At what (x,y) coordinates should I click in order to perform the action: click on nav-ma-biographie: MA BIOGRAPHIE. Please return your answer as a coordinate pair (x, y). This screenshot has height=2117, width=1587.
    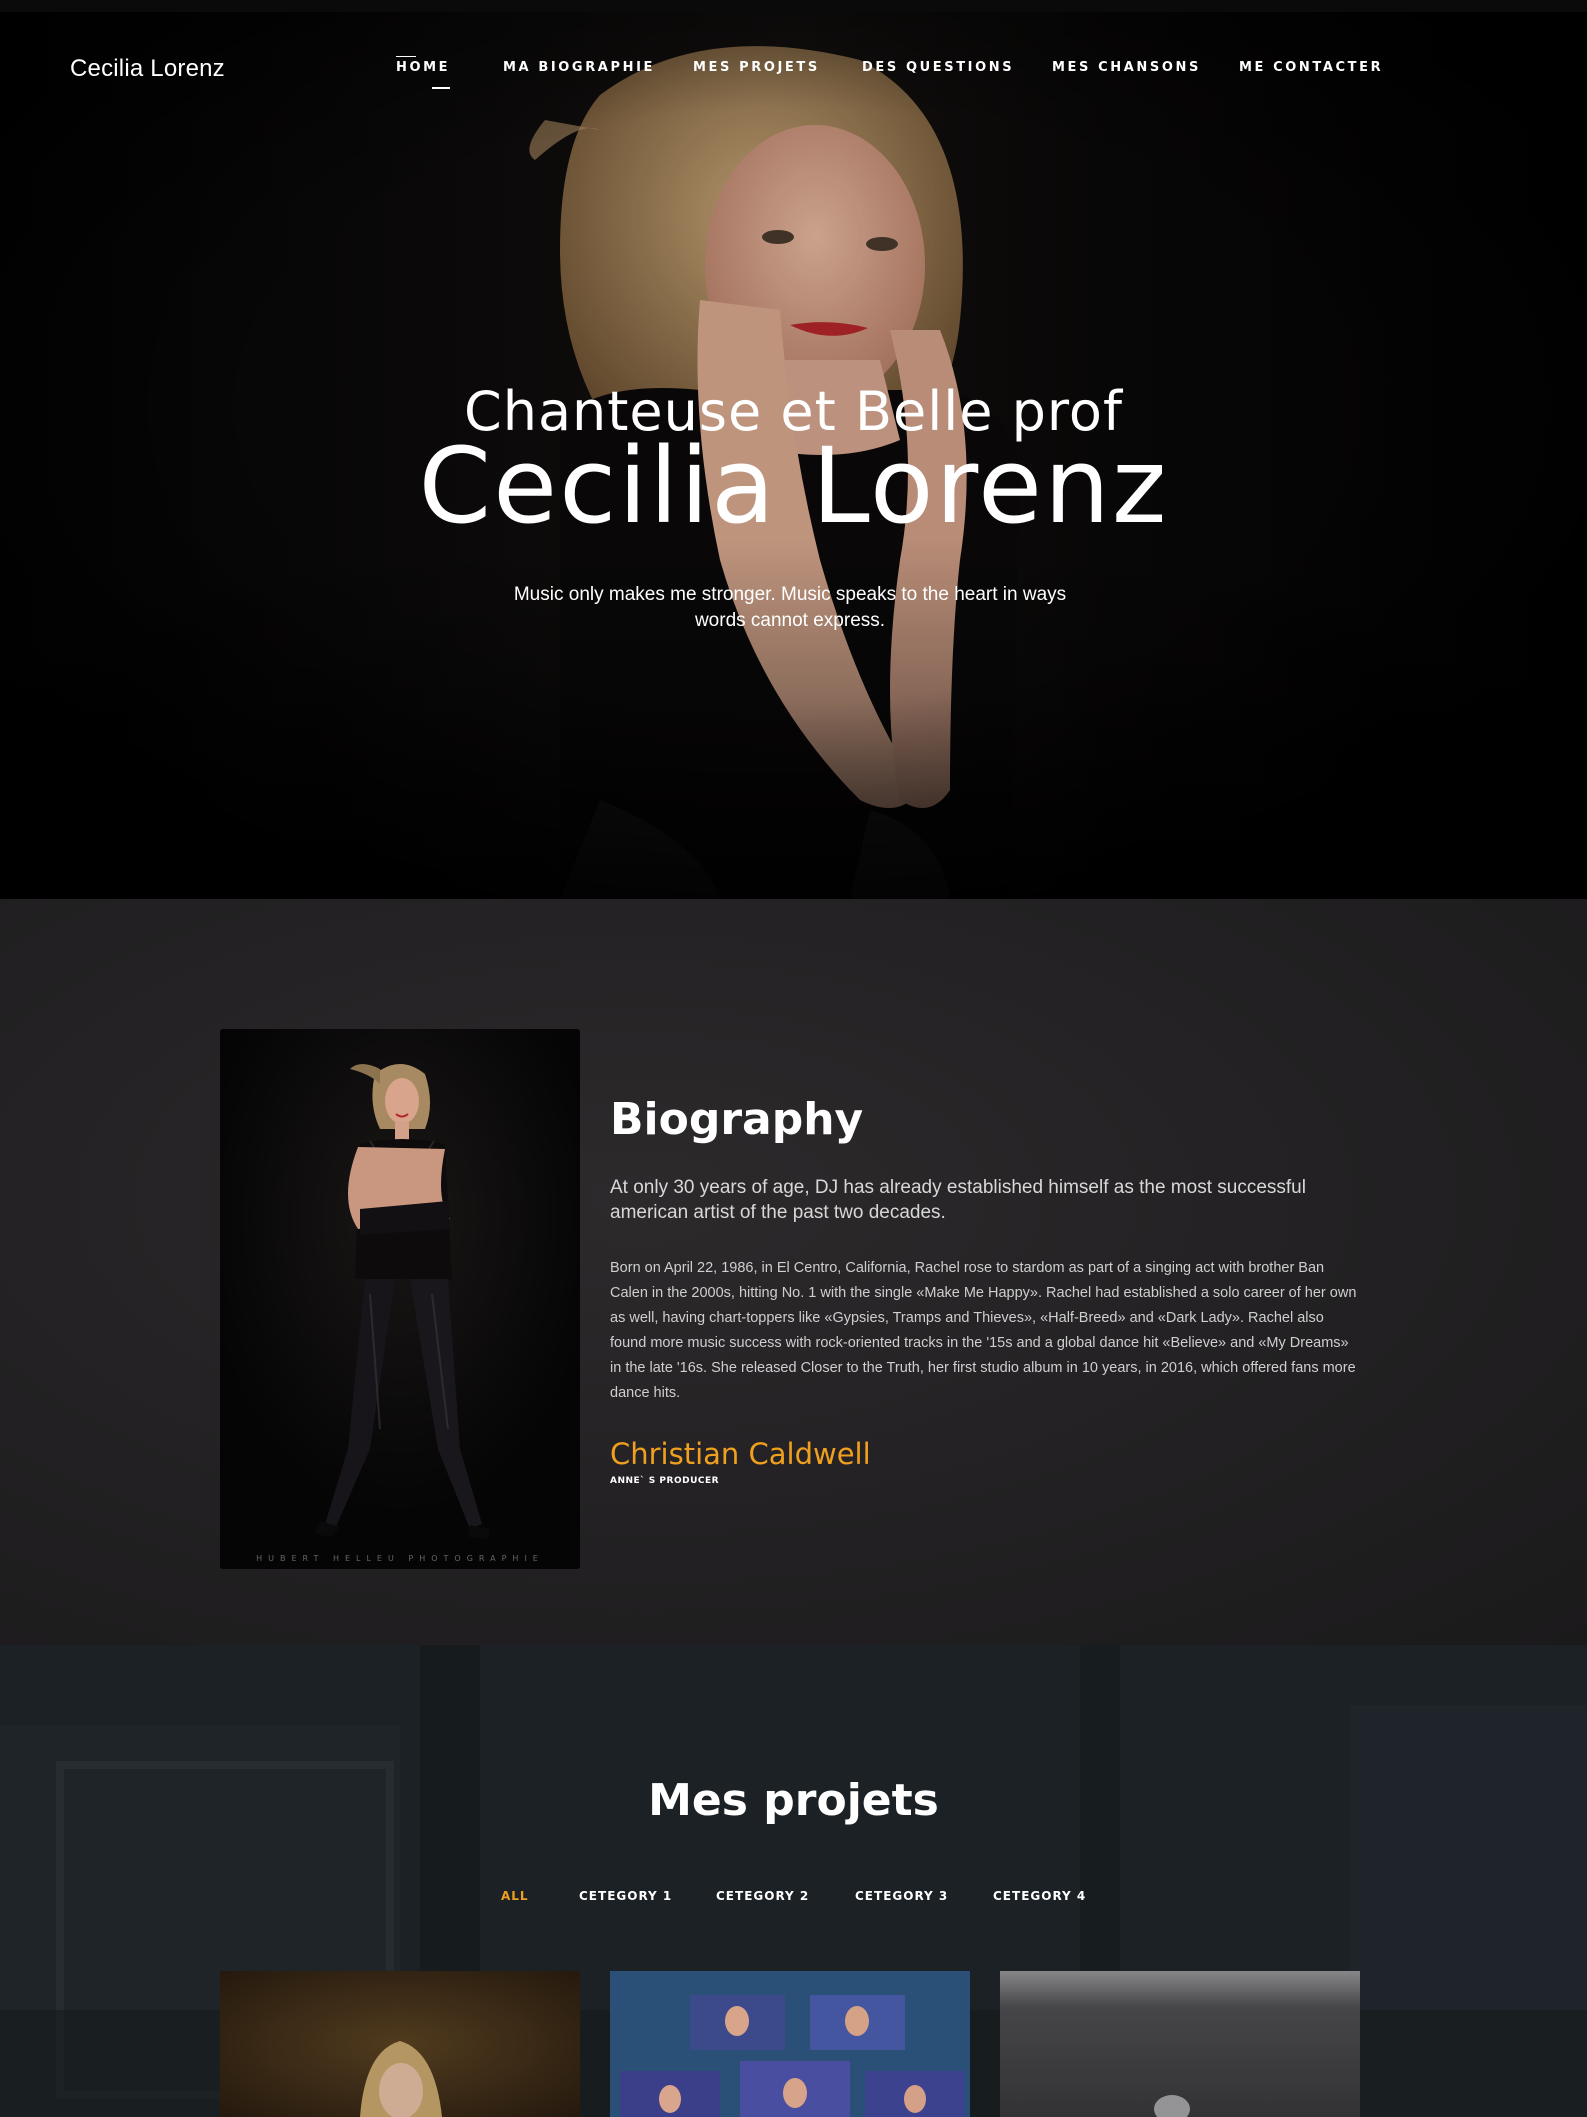
    Looking at the image, I should click on (579, 67).